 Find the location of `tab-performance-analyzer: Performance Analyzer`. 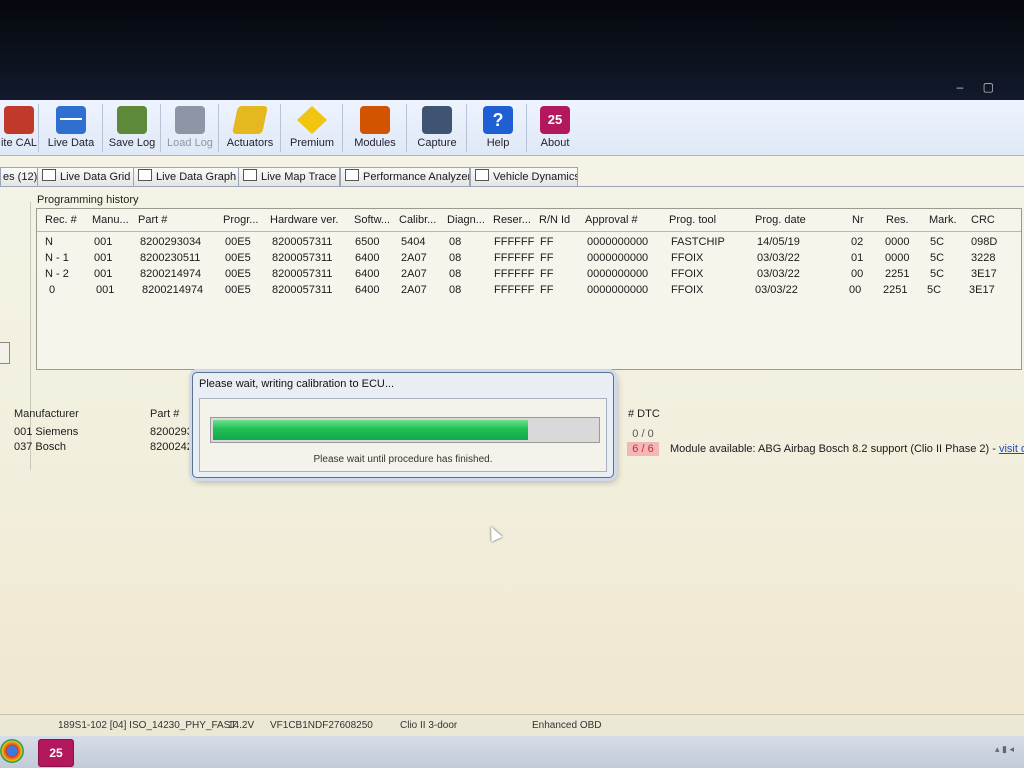

tab-performance-analyzer: Performance Analyzer is located at coordinates (405, 176).